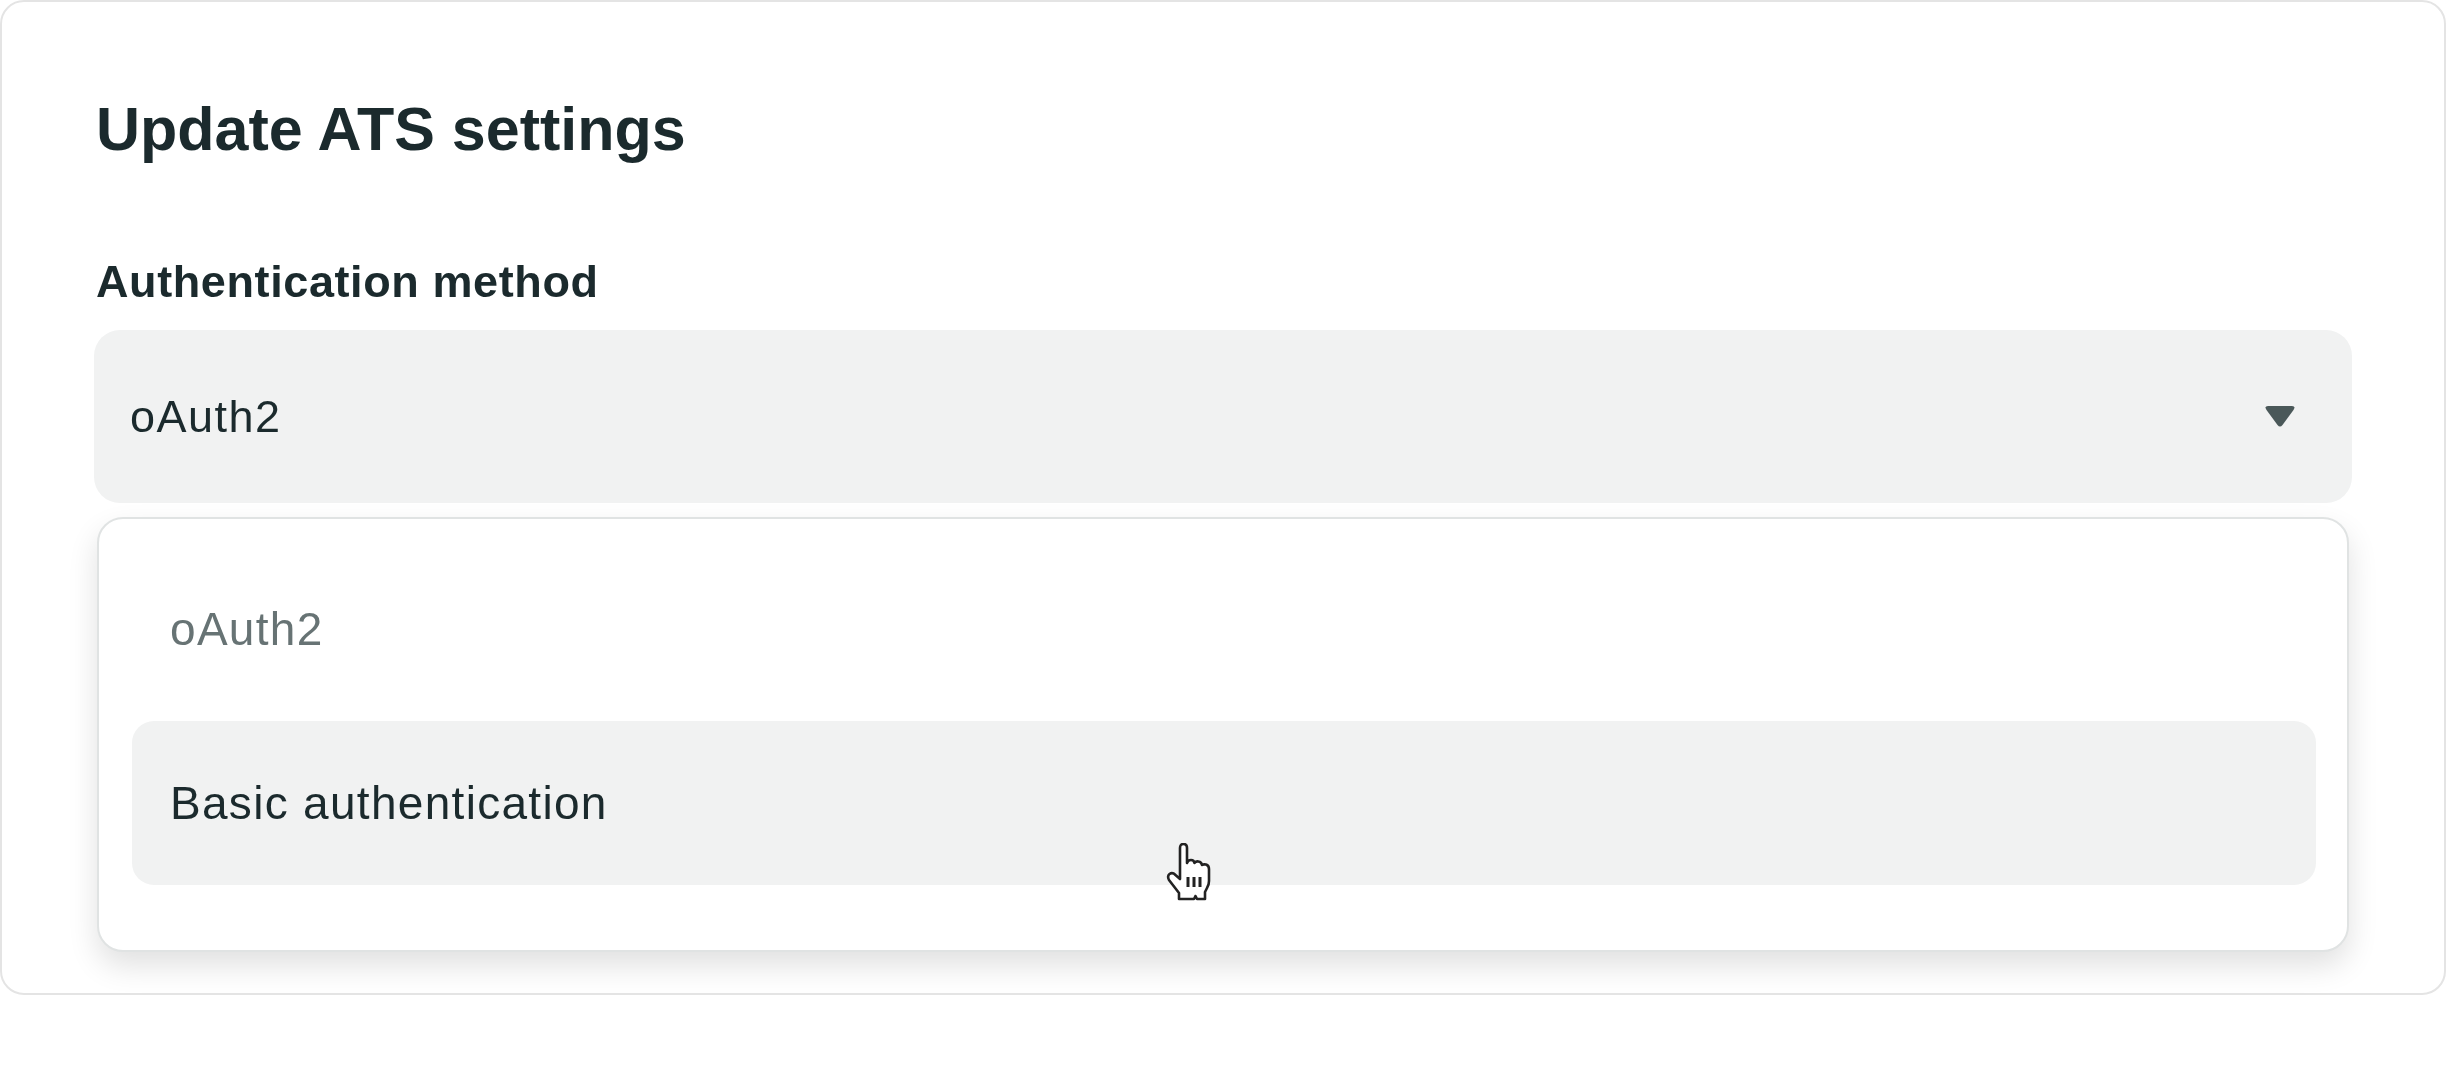 This screenshot has width=2448, height=1092. I want to click on caret-icon, so click(2280, 416).